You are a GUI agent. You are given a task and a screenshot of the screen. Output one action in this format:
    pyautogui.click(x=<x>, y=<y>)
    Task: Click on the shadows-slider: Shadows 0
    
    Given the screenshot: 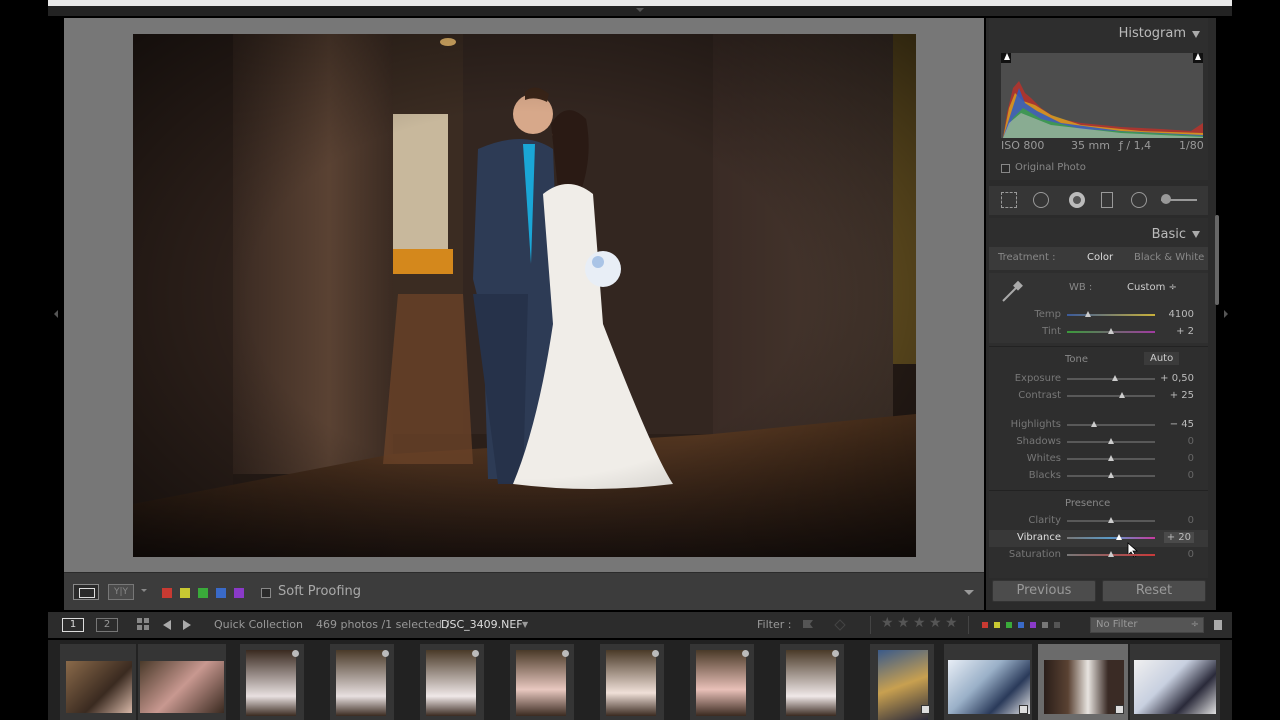 What is the action you would take?
    pyautogui.click(x=1098, y=442)
    